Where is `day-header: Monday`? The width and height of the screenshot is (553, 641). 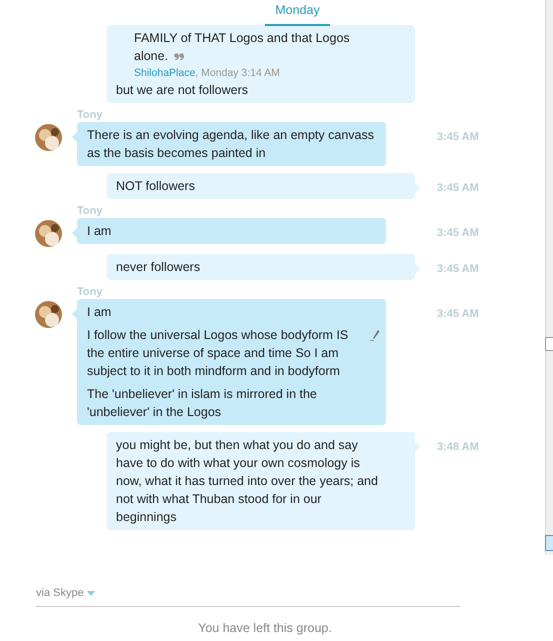
day-header: Monday is located at coordinates (297, 13).